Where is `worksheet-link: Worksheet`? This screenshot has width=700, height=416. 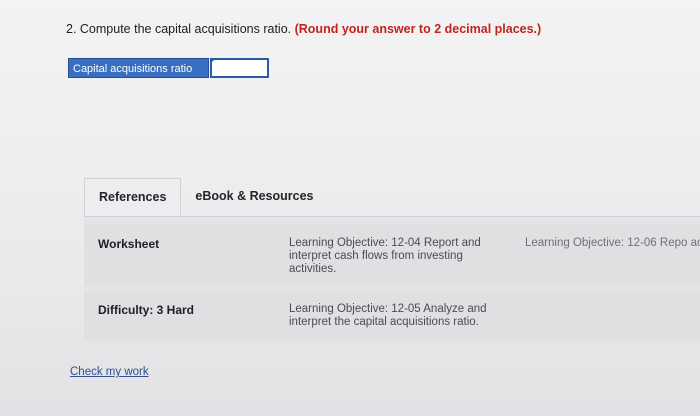 worksheet-link: Worksheet is located at coordinates (128, 244).